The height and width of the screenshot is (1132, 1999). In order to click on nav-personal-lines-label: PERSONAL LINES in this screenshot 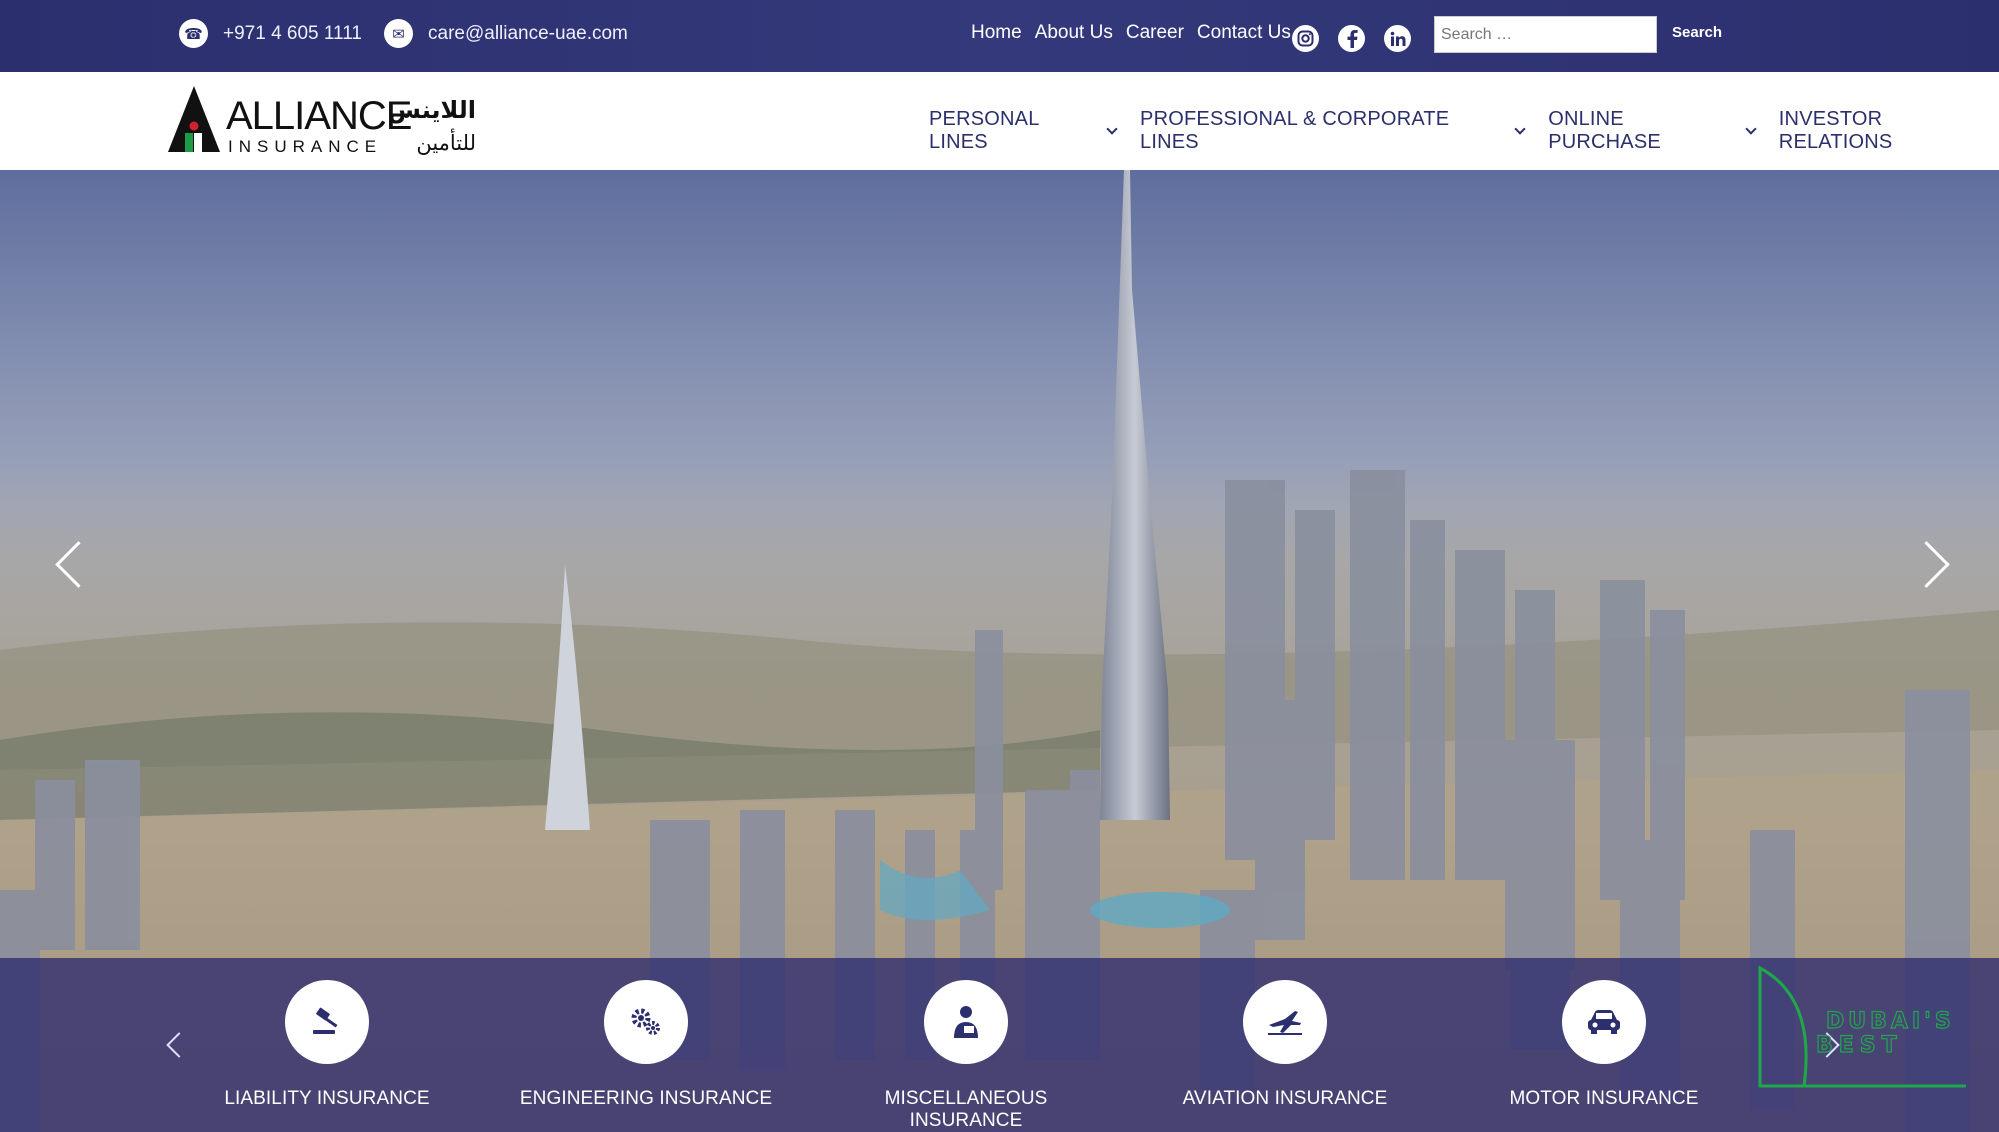, I will do `click(984, 130)`.